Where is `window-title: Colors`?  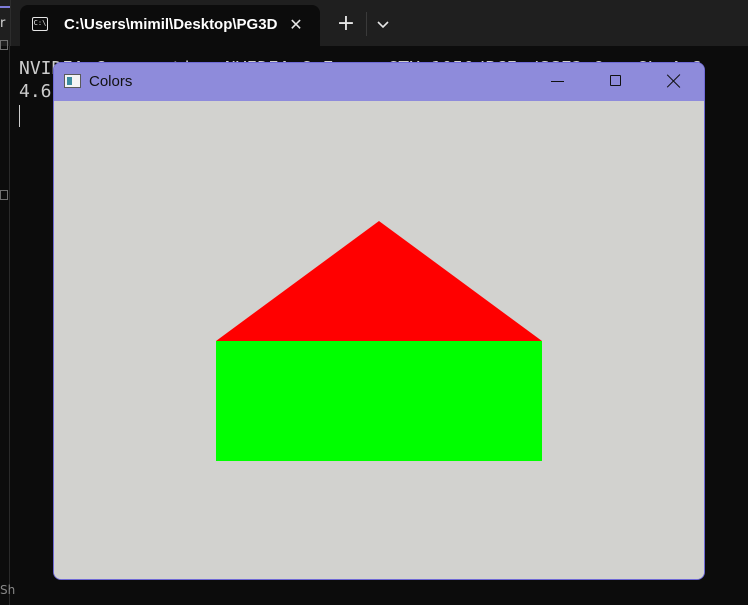
window-title: Colors is located at coordinates (111, 81).